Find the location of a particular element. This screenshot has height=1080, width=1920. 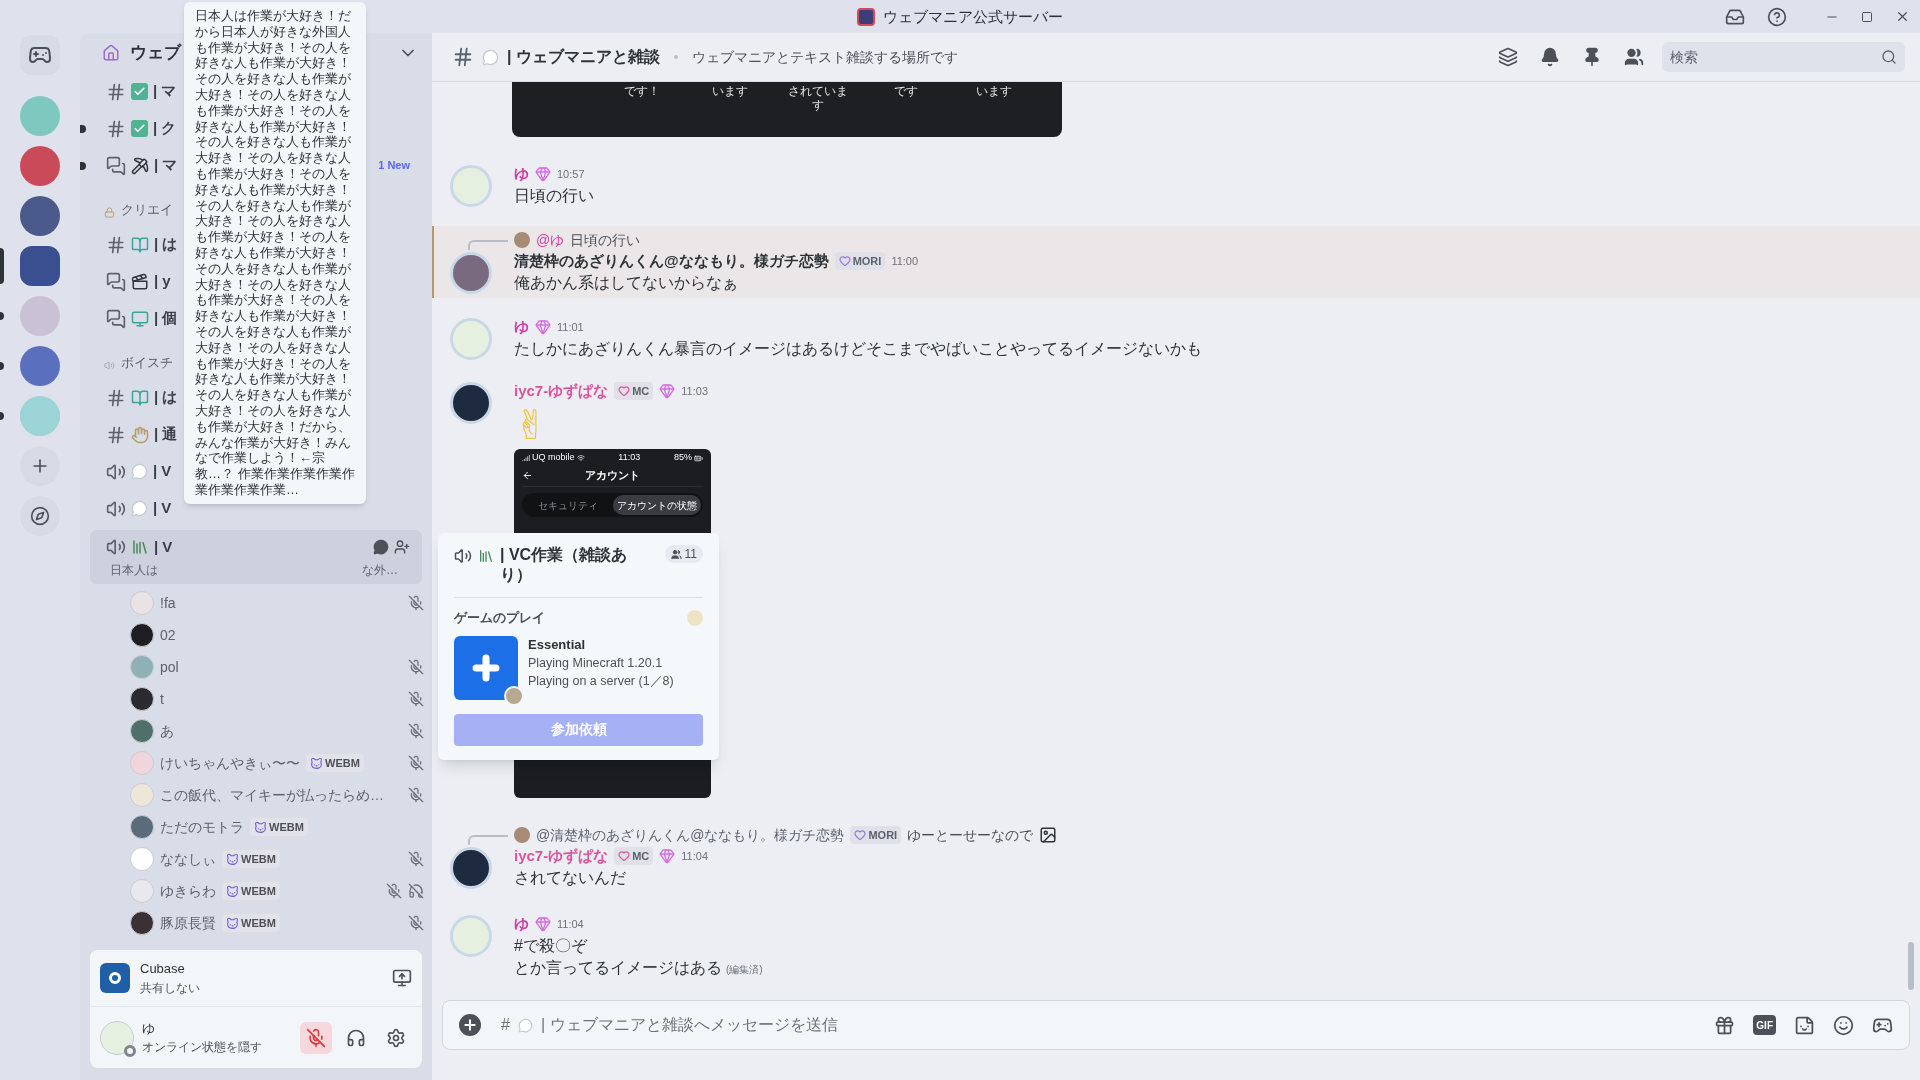

message-text: とか言ってるイメージはある is located at coordinates (618, 968).